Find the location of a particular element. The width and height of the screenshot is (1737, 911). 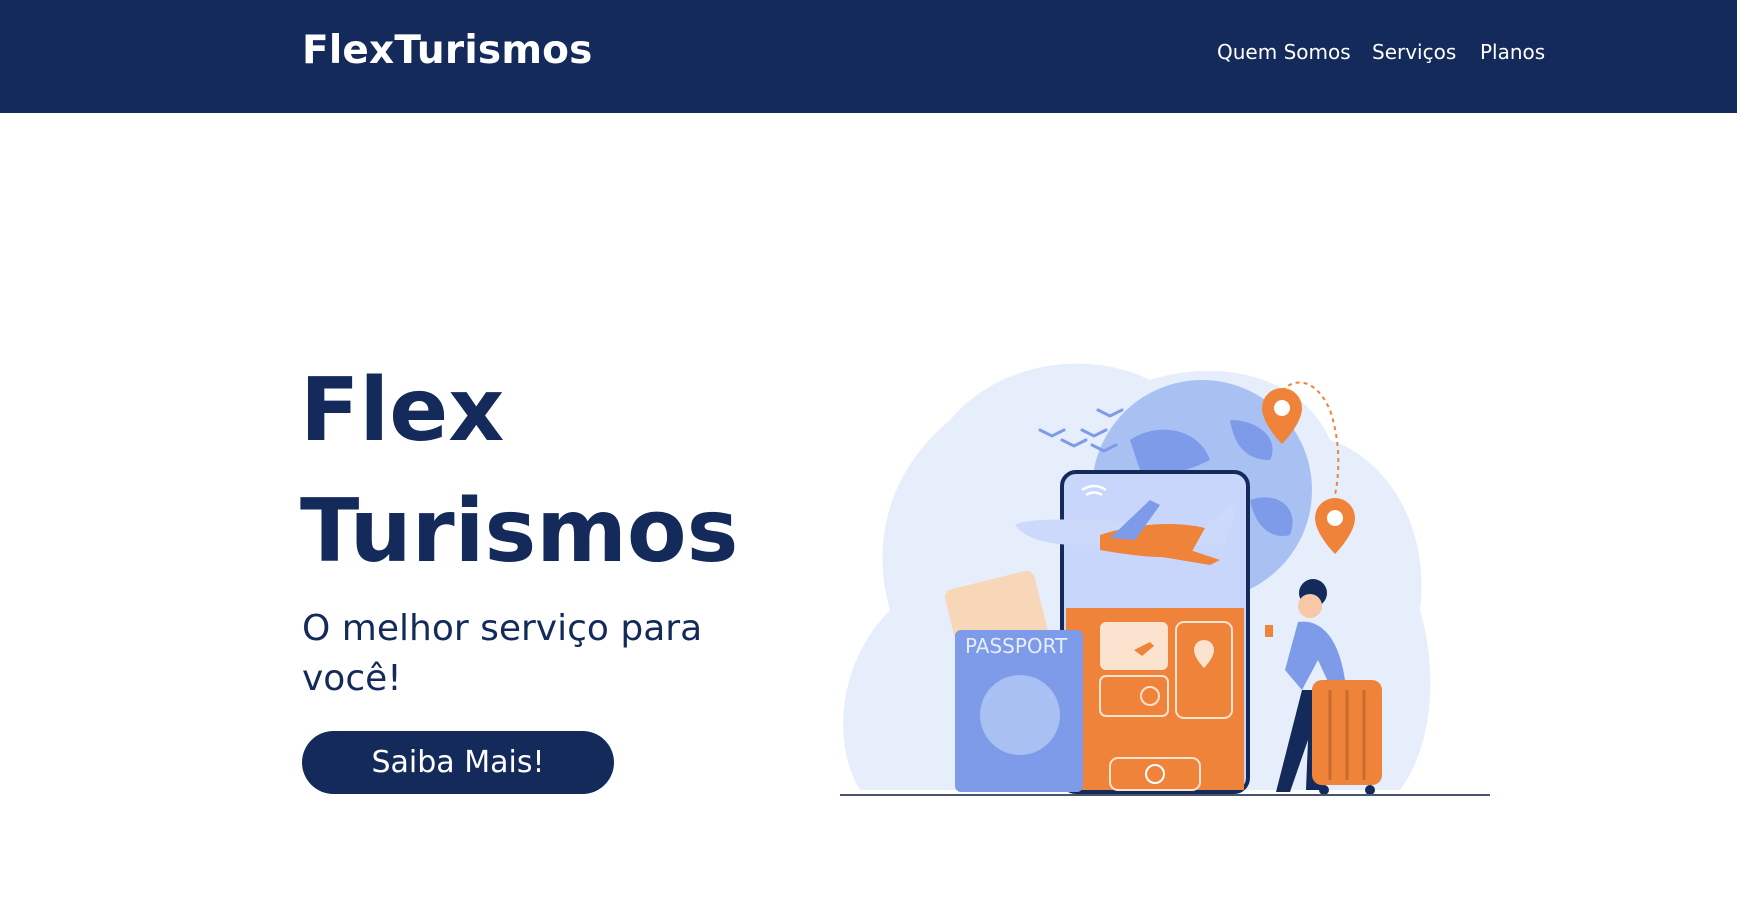

main-nav: Quem Somos Serviços Planos is located at coordinates (868, 55).